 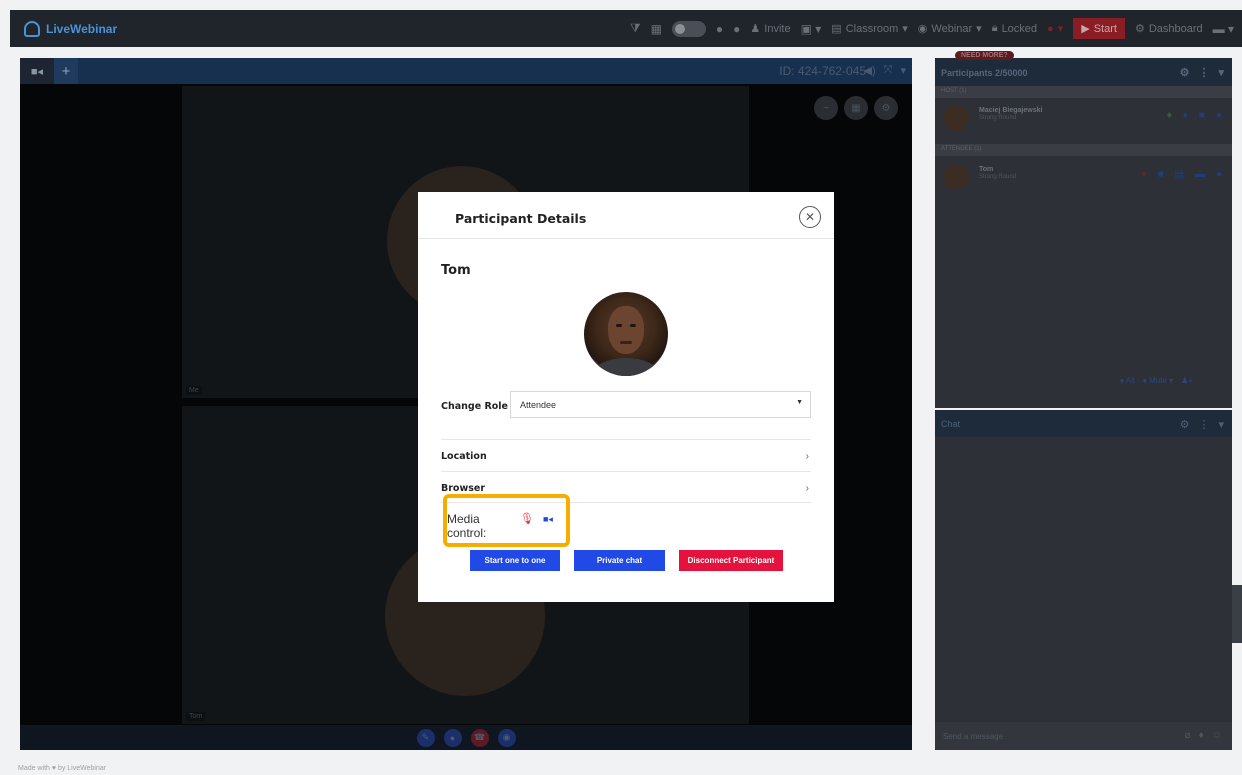 I want to click on webinar-label: Webinar, so click(x=952, y=28).